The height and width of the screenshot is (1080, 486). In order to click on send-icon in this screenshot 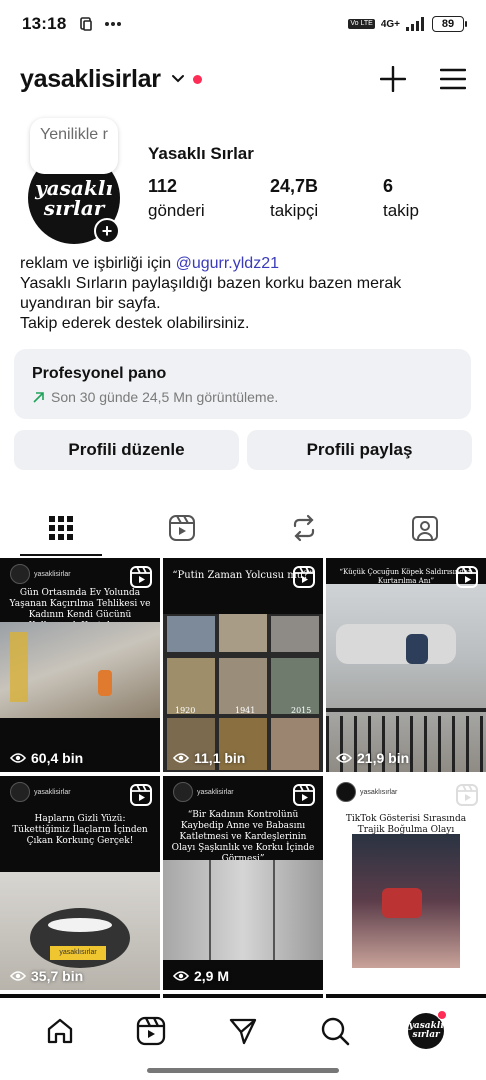, I will do `click(243, 1031)`.